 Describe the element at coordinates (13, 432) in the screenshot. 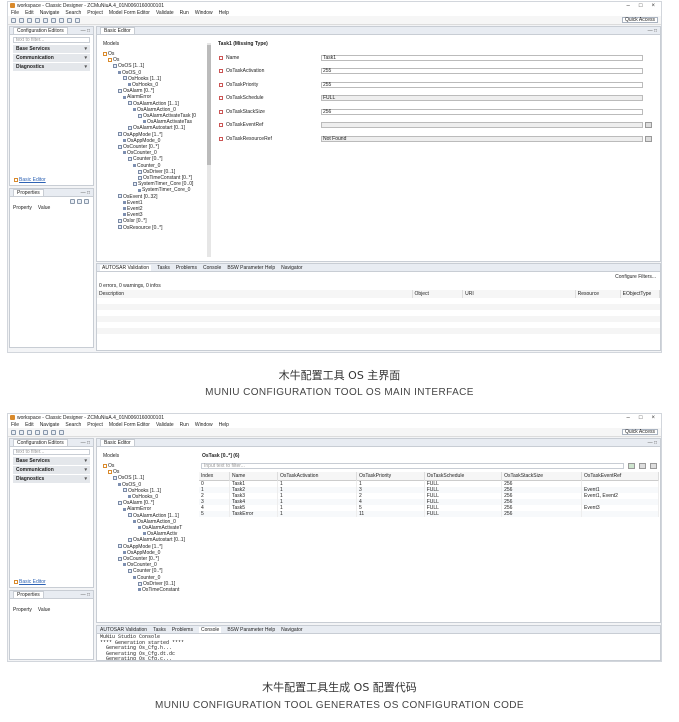

I see `new-icon` at that location.